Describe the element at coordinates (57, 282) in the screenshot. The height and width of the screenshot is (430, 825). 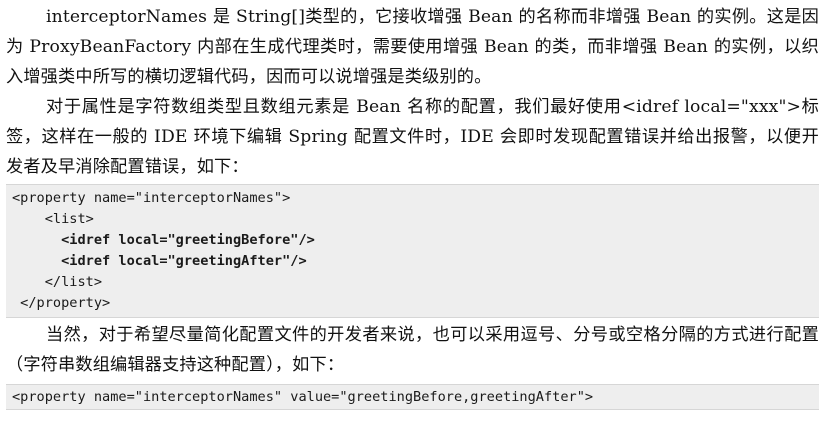
I see `code-line-list-close: </list>` at that location.